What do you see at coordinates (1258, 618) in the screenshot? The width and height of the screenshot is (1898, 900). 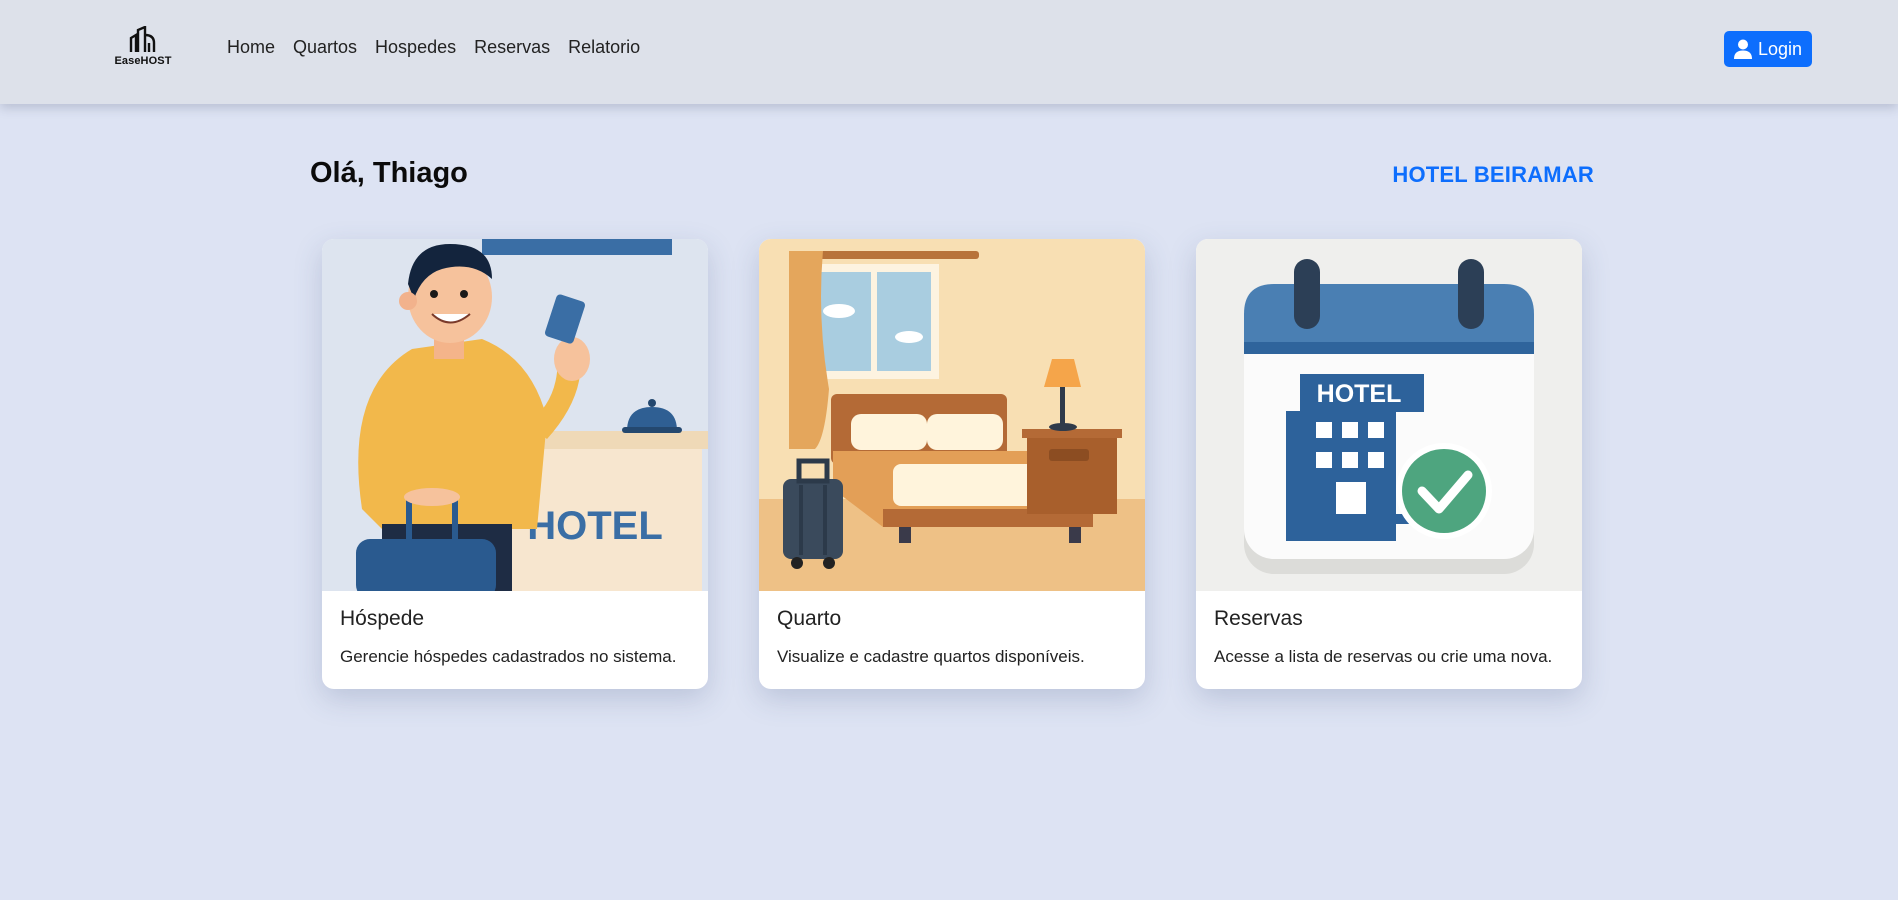 I see `card-title: Reservas` at bounding box center [1258, 618].